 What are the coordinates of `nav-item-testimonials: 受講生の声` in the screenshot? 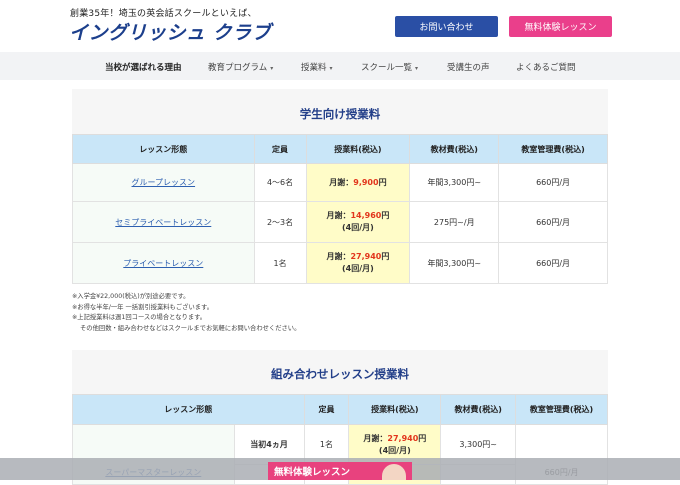 It's located at (468, 67).